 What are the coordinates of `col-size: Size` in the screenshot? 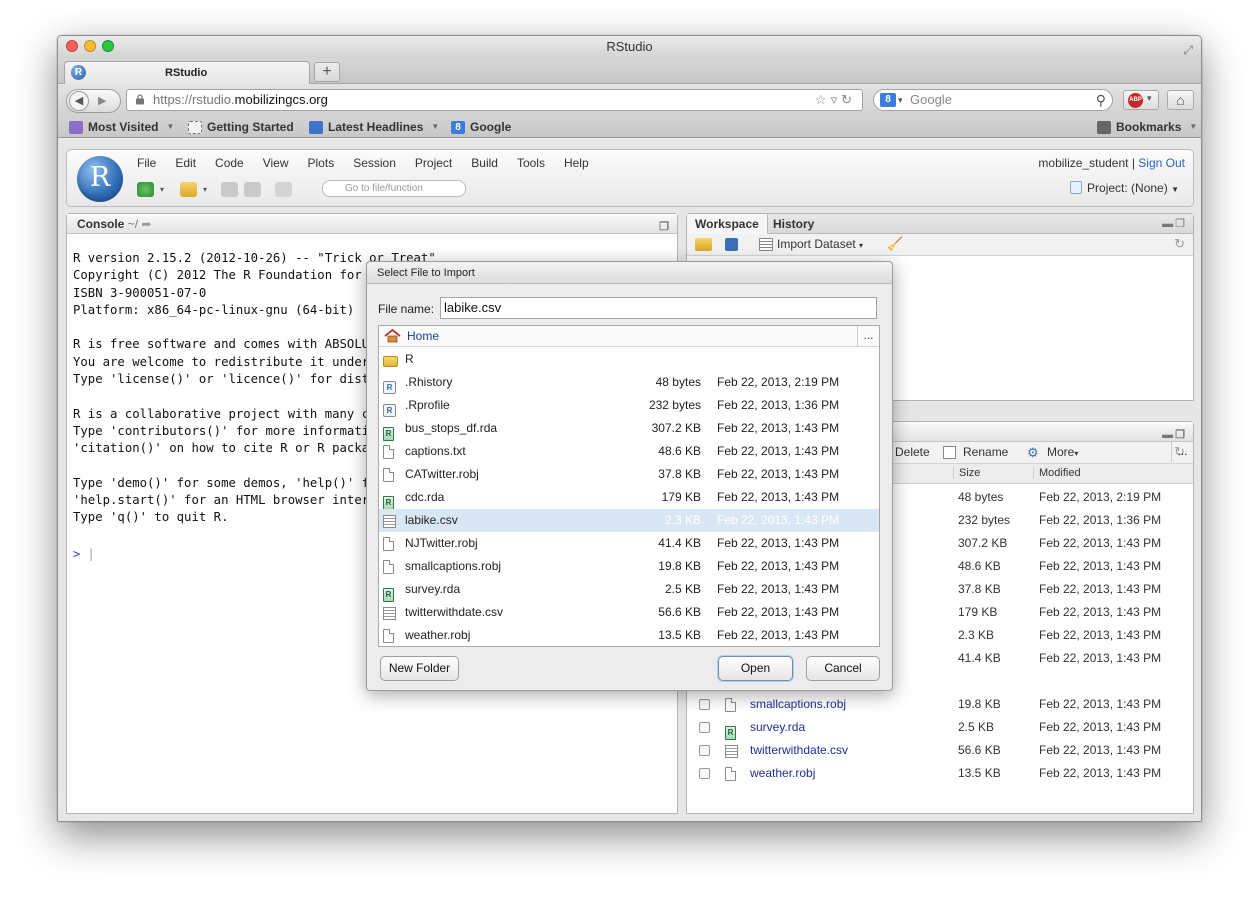 It's located at (966, 473).